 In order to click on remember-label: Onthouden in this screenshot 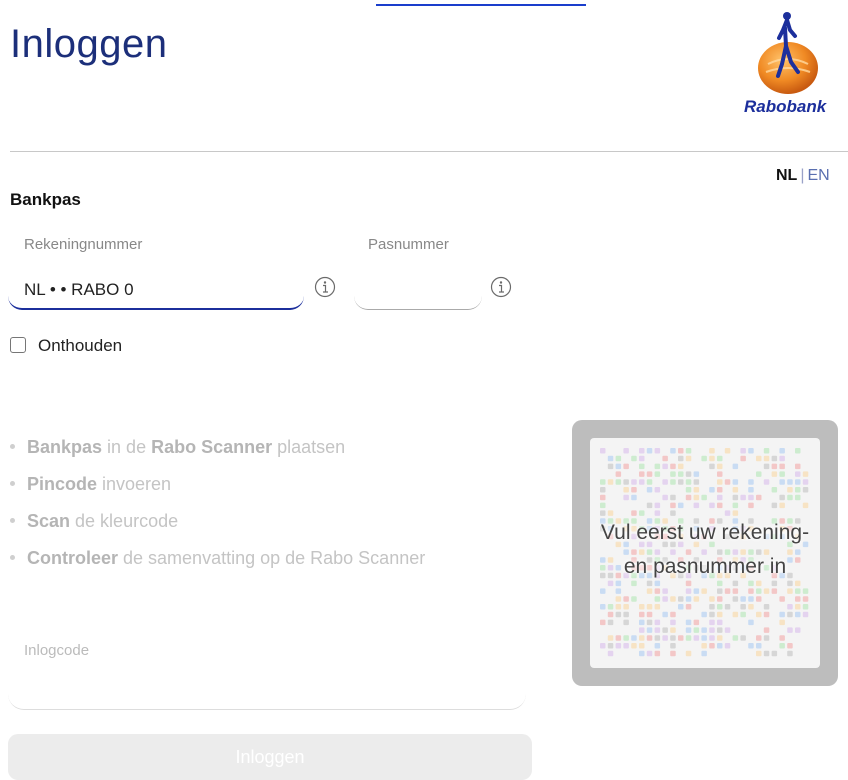, I will do `click(80, 346)`.